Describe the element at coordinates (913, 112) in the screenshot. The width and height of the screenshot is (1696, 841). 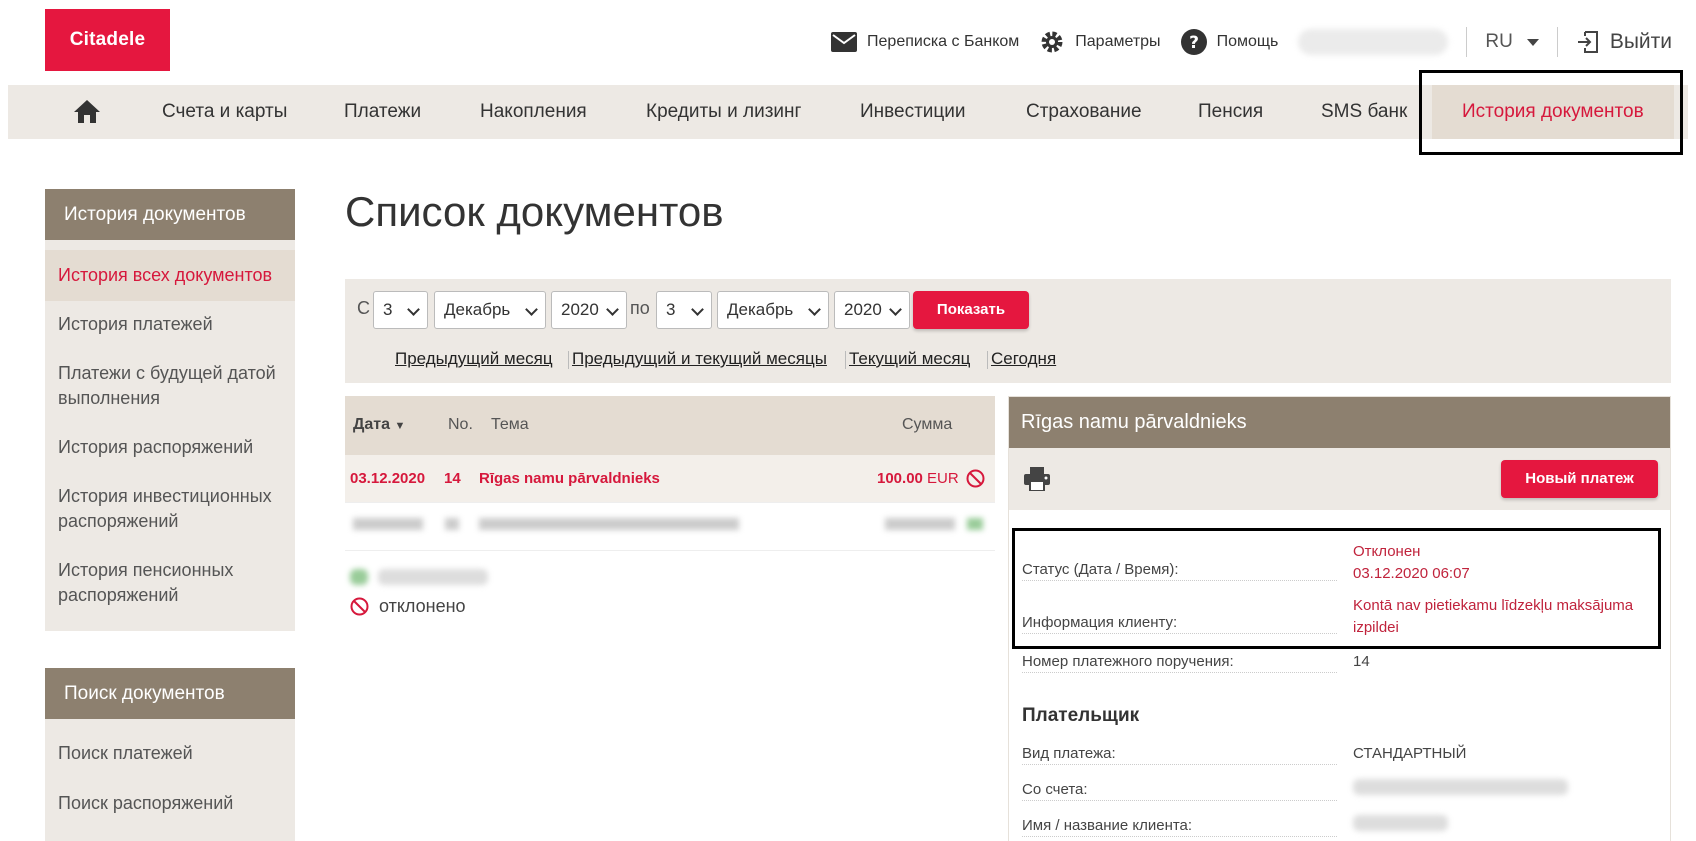
I see `nav-investments: Инвестиции` at that location.